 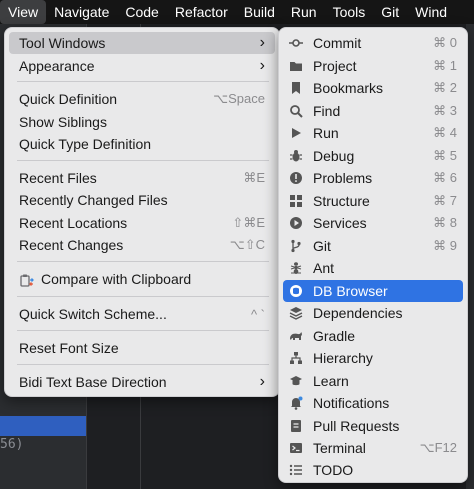 I want to click on tool-window-db-browser: DB Browser, so click(x=373, y=291).